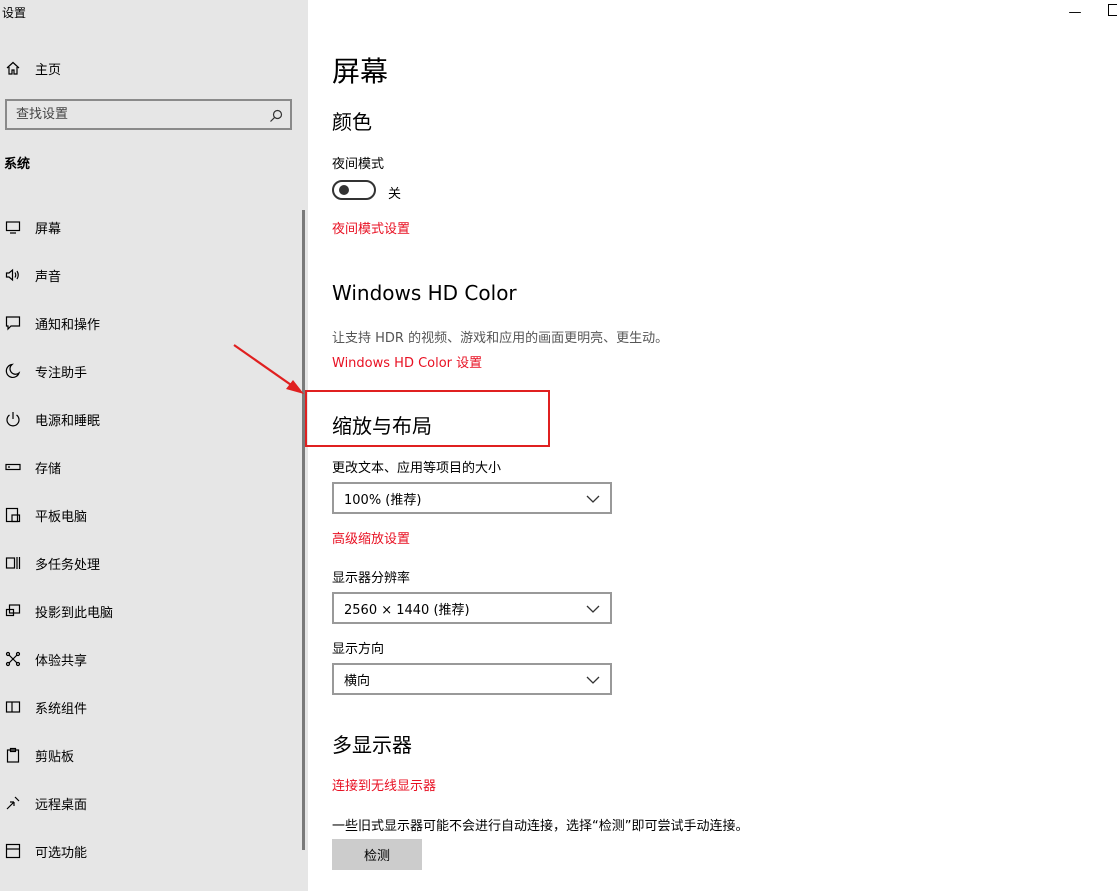 The image size is (1117, 891). What do you see at coordinates (150, 467) in the screenshot?
I see `sidebar-item-storage: 存储` at bounding box center [150, 467].